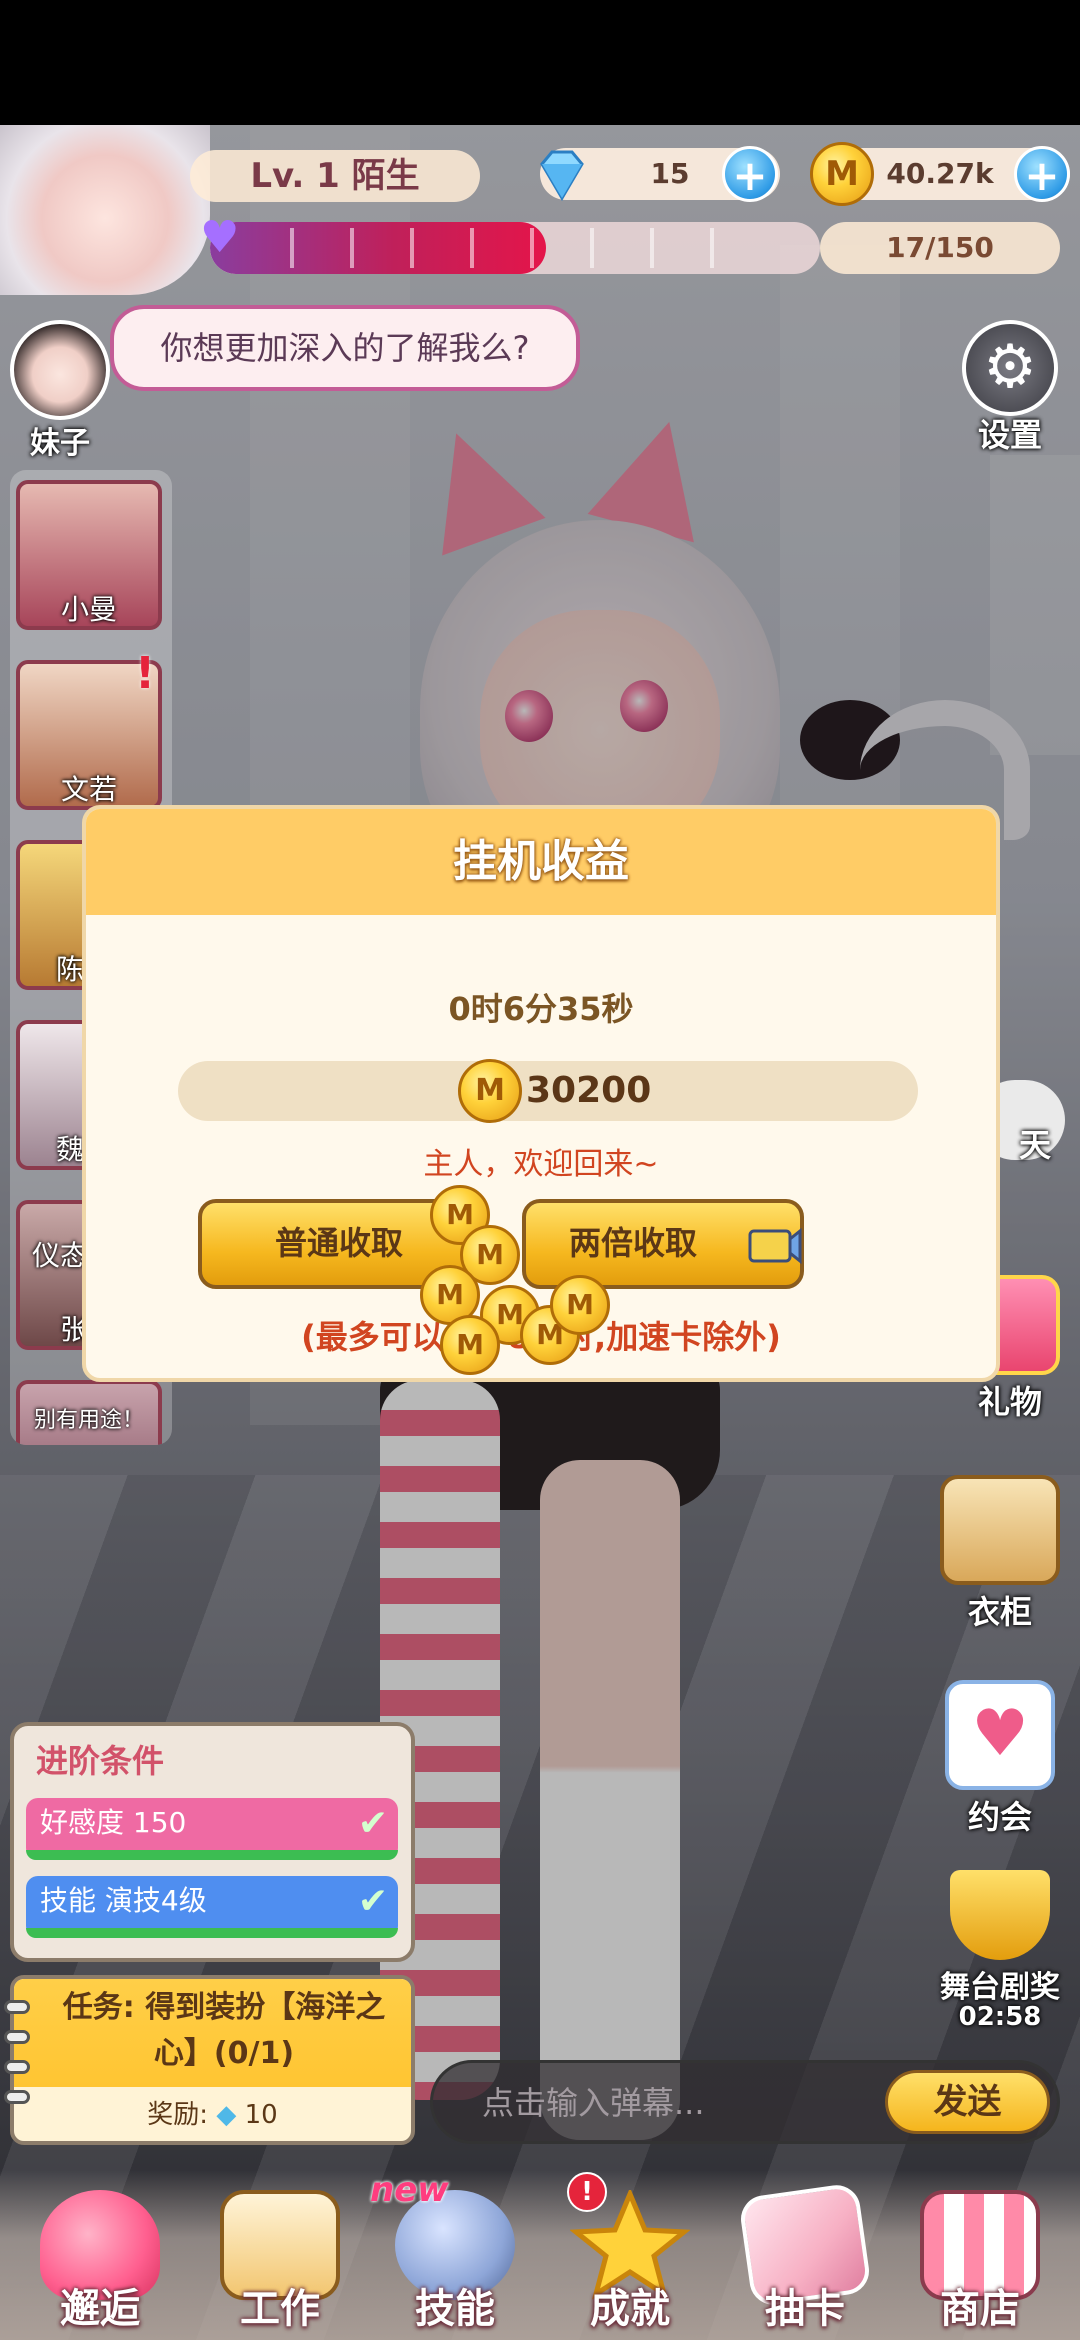 The width and height of the screenshot is (1080, 2340). Describe the element at coordinates (1000, 1915) in the screenshot. I see `trophy-icon` at that location.